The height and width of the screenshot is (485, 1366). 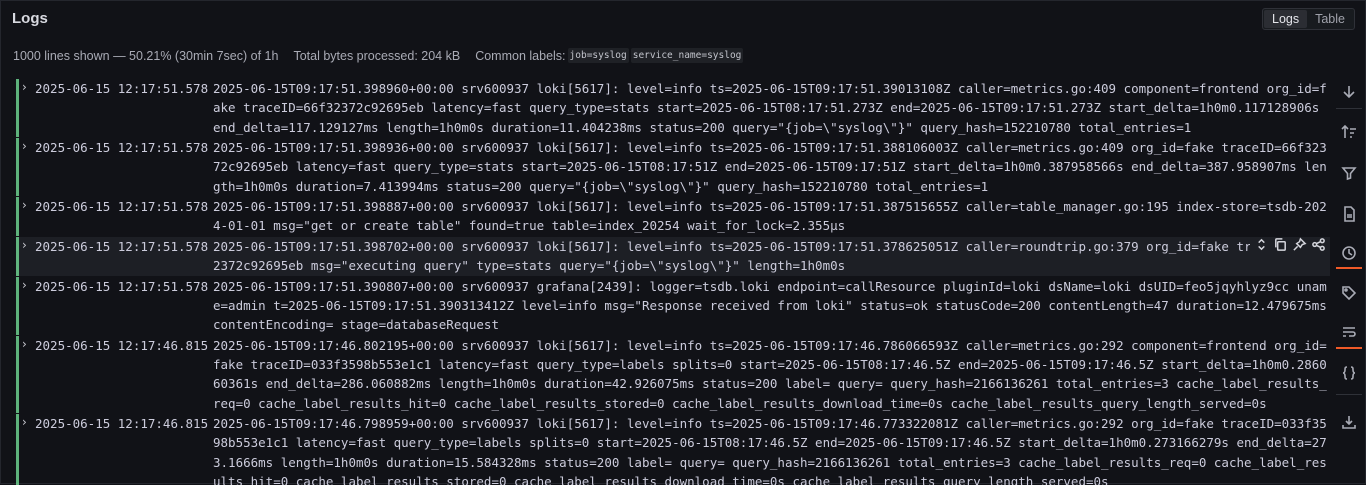 I want to click on bytes-processed: Total bytes processed: 204 kB, so click(x=377, y=55).